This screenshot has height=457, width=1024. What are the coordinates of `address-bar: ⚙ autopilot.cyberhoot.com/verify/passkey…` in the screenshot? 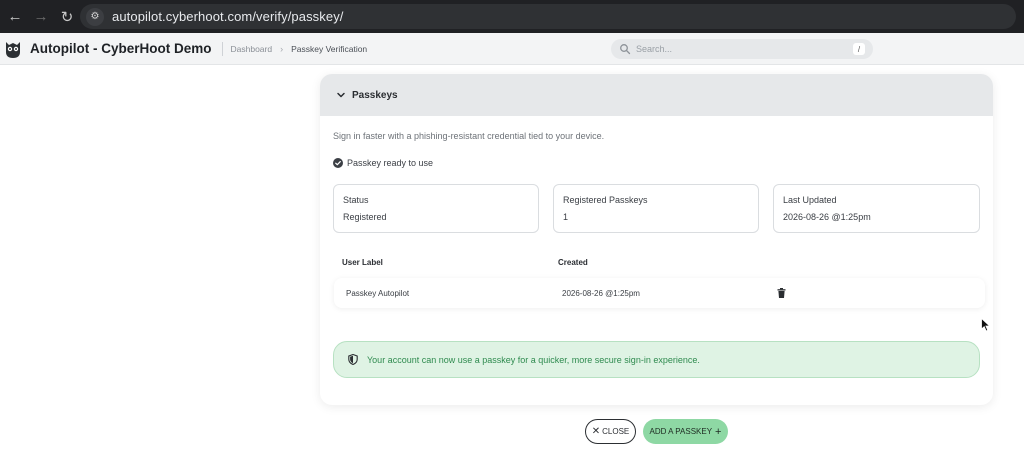 It's located at (548, 16).